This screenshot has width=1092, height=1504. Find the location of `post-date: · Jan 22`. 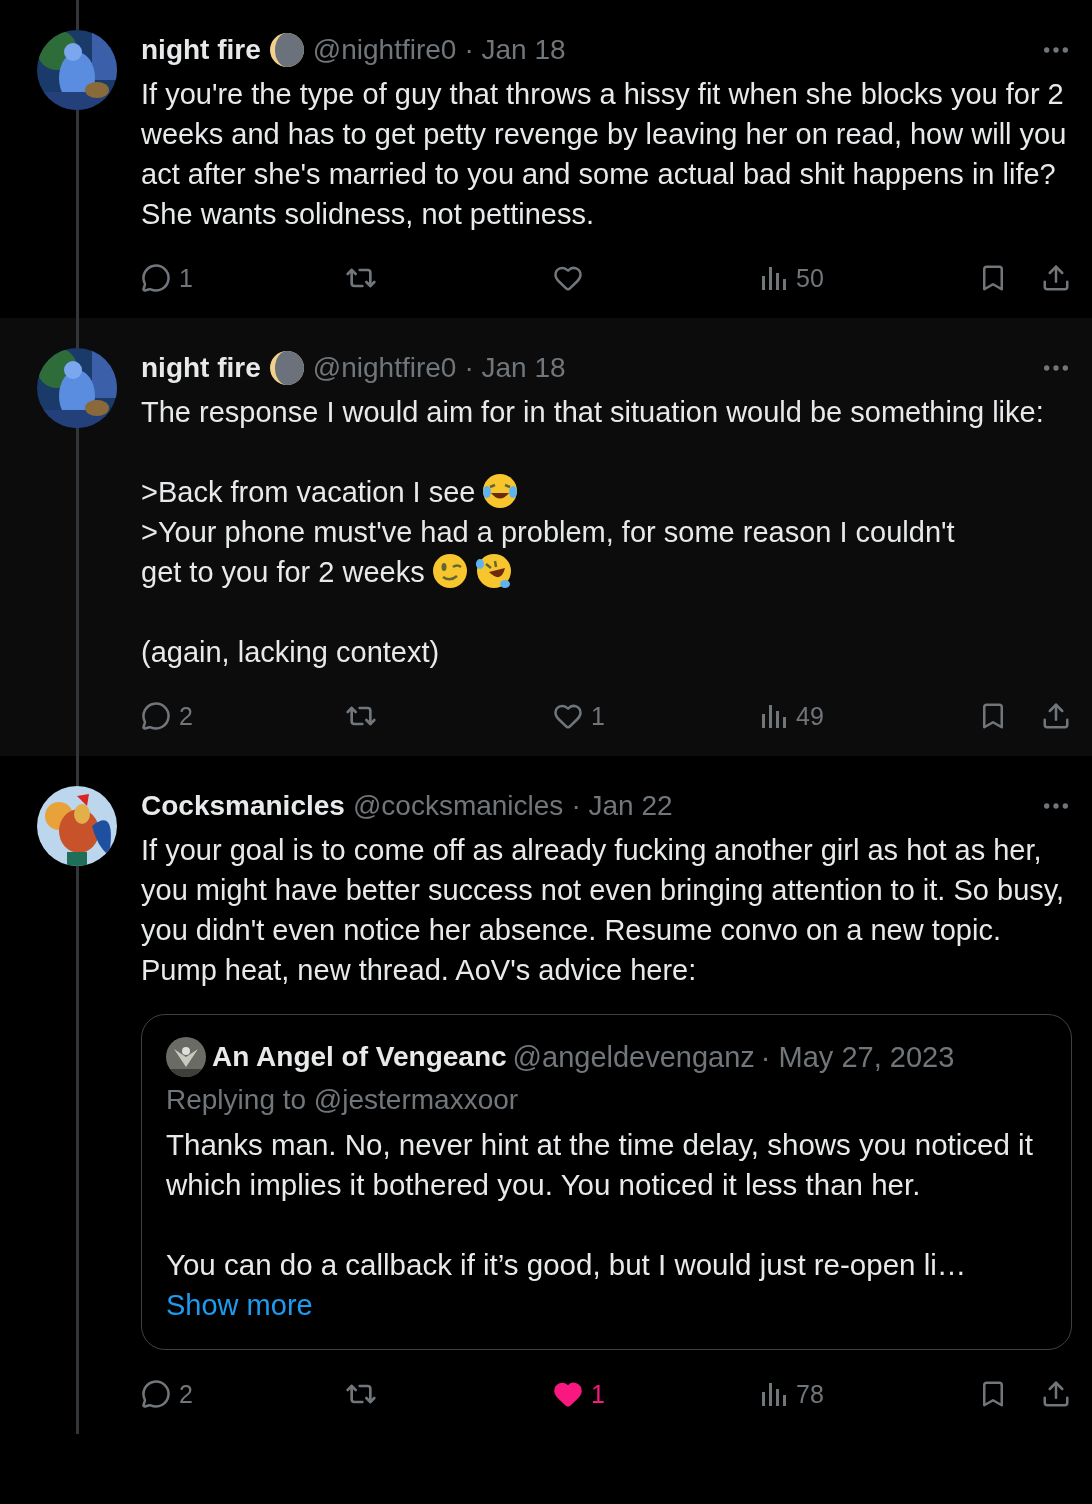

post-date: · Jan 22 is located at coordinates (622, 806).